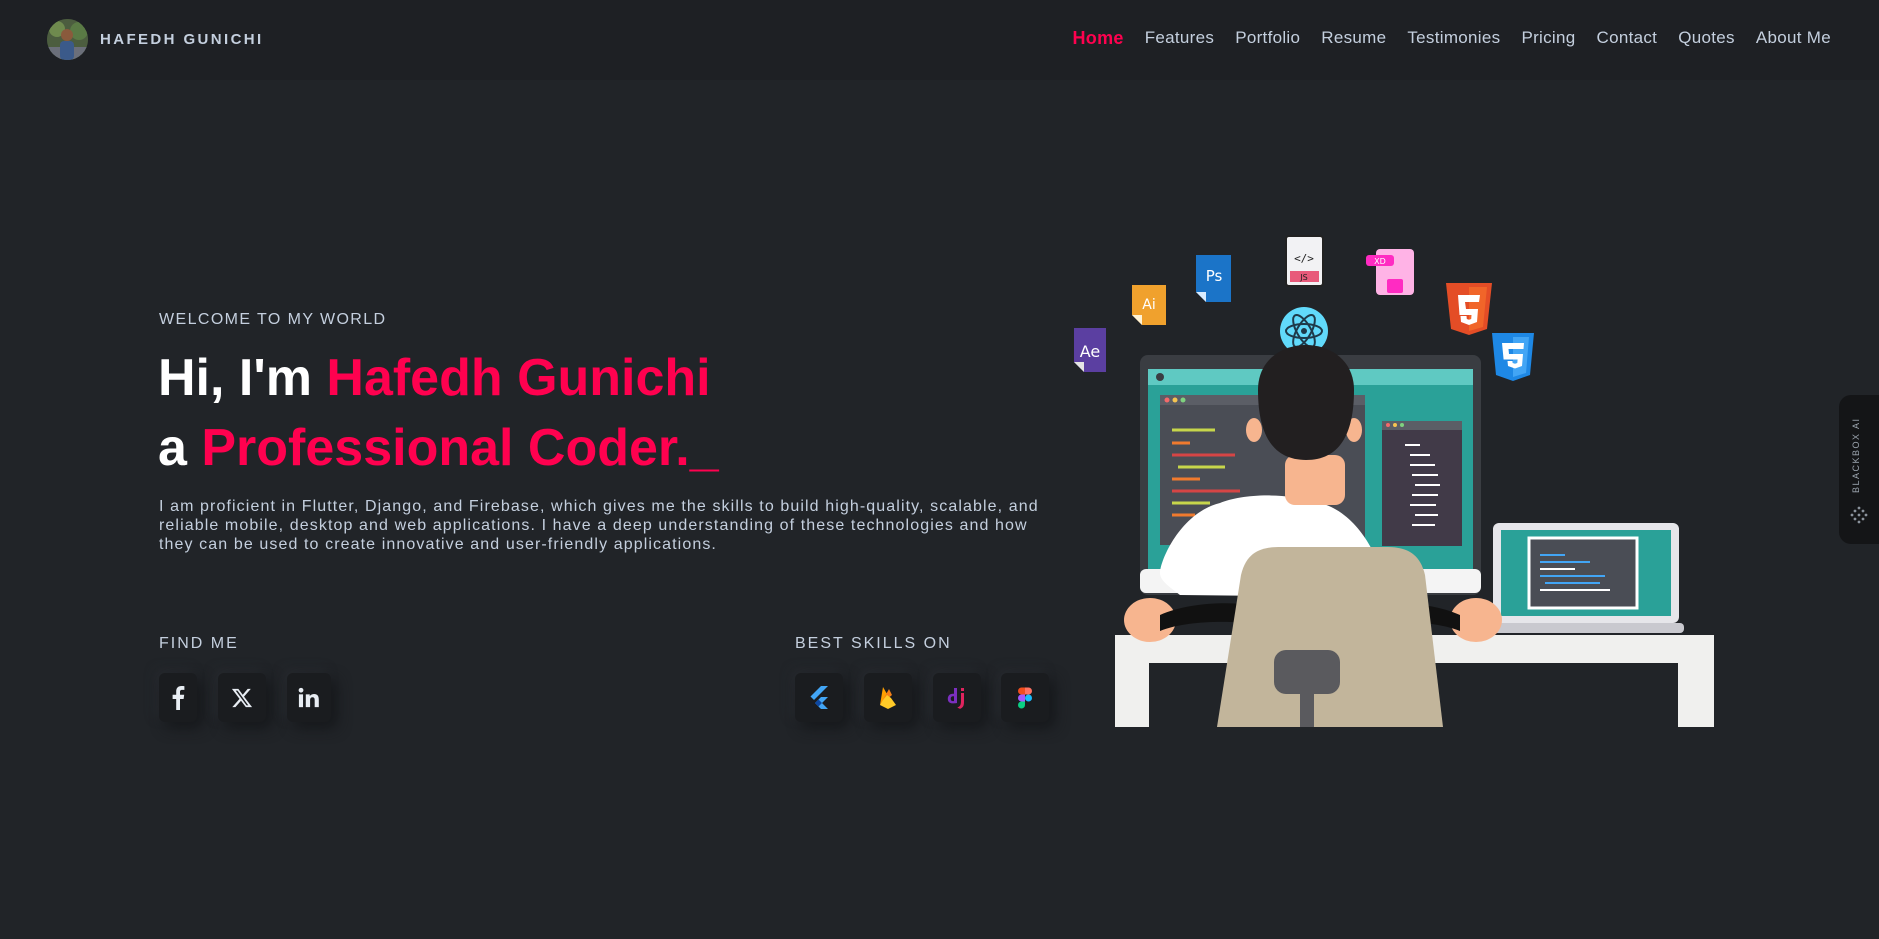 Image resolution: width=1879 pixels, height=939 pixels. Describe the element at coordinates (1513, 357) in the screenshot. I see `css3-icon` at that location.